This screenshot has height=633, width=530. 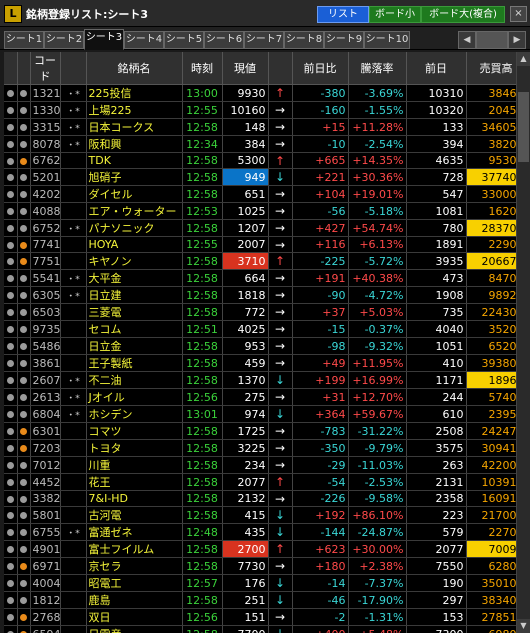 I want to click on table-row: 7012 川重12:58234→-29-11.03%263422000, so click(x=260, y=465).